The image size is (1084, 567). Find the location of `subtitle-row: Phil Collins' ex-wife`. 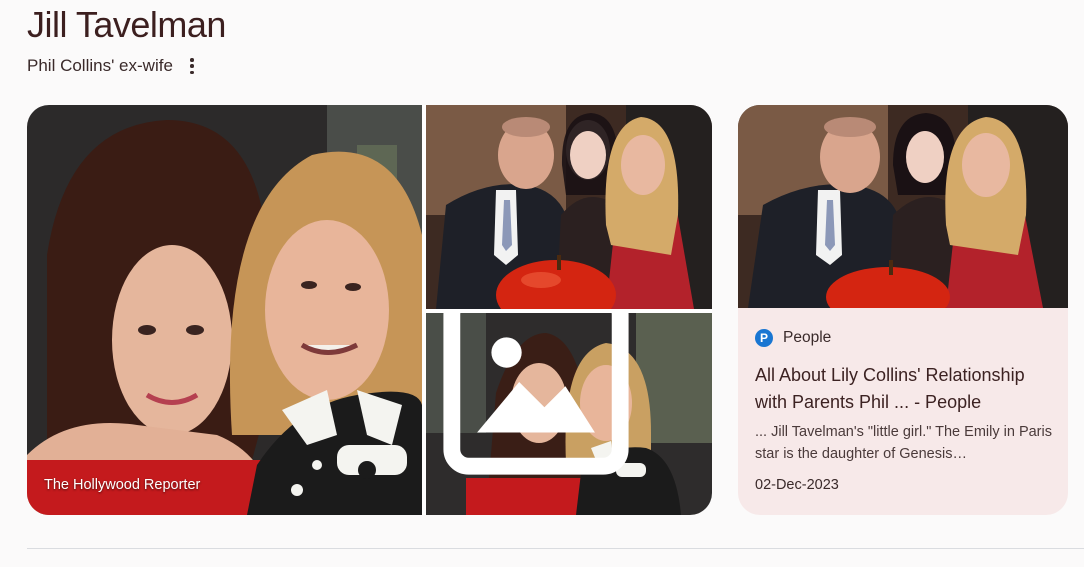

subtitle-row: Phil Collins' ex-wife is located at coordinates (112, 66).